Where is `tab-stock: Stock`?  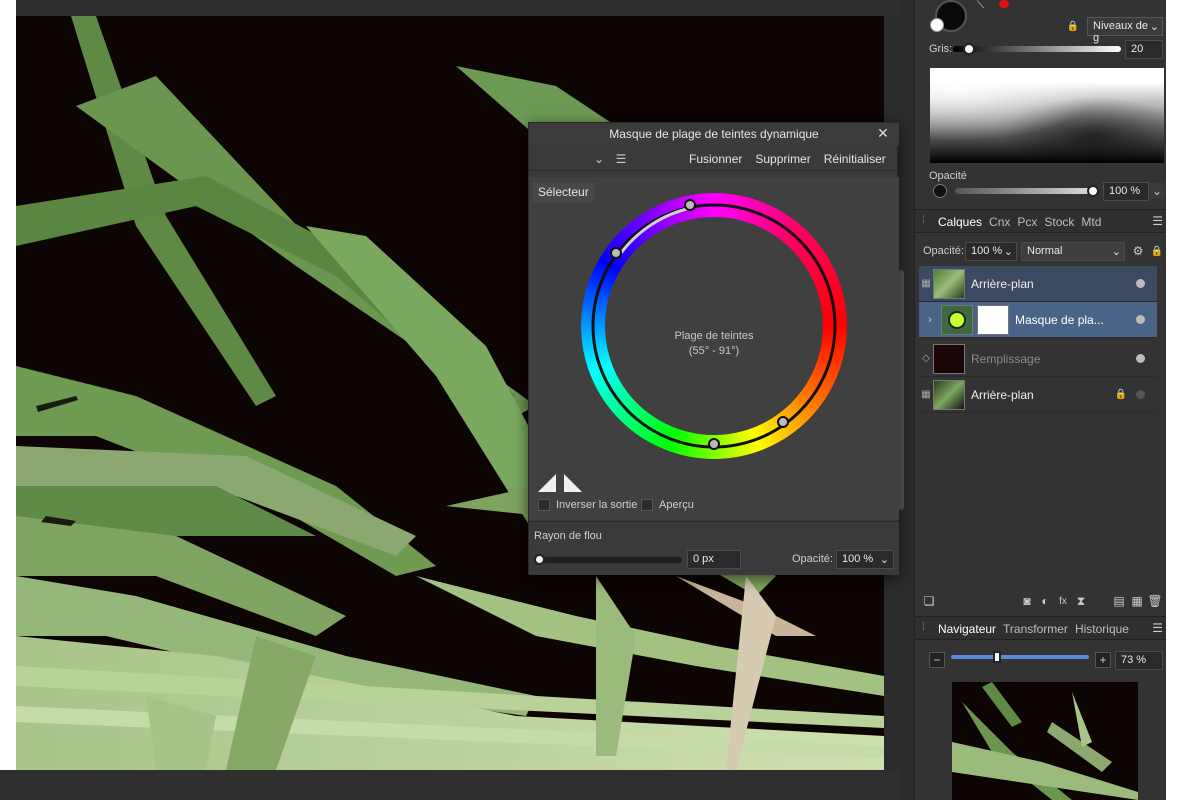
tab-stock: Stock is located at coordinates (1059, 222).